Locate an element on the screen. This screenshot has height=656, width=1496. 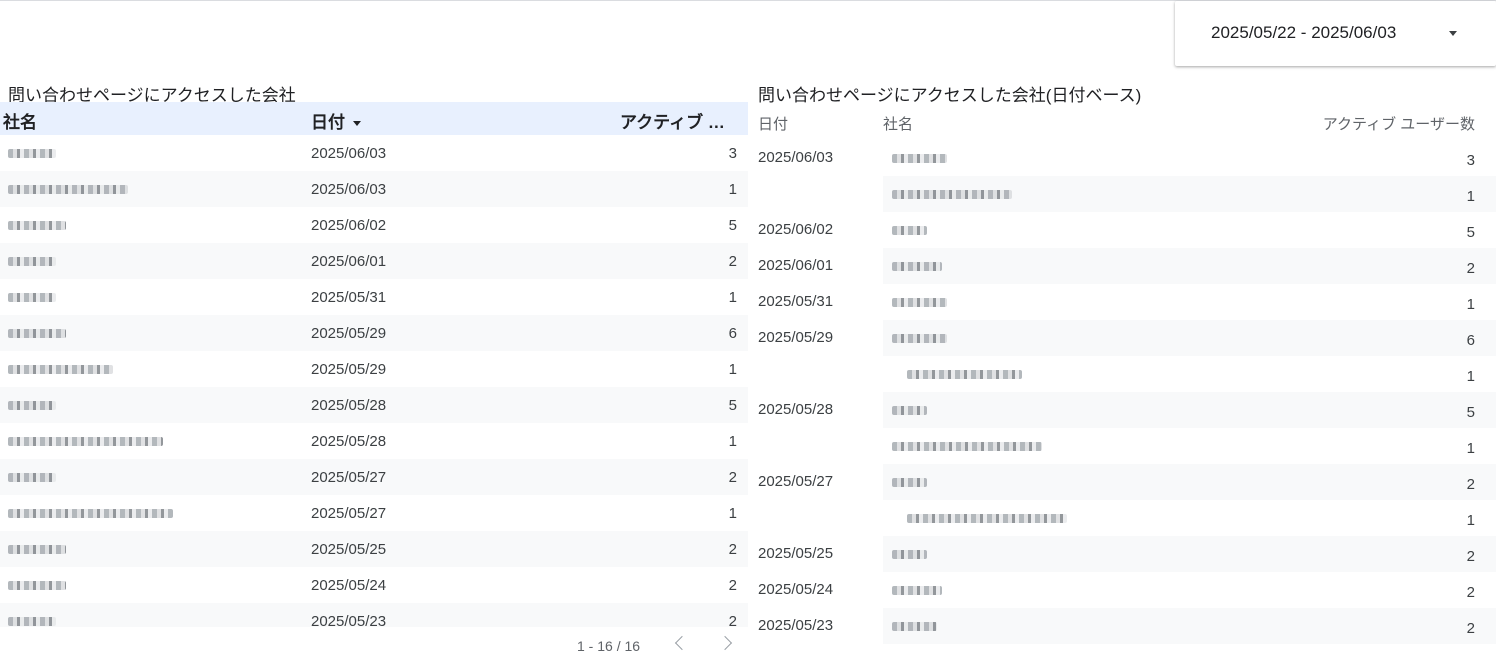
column-header-date-label: 日付 is located at coordinates (328, 122).